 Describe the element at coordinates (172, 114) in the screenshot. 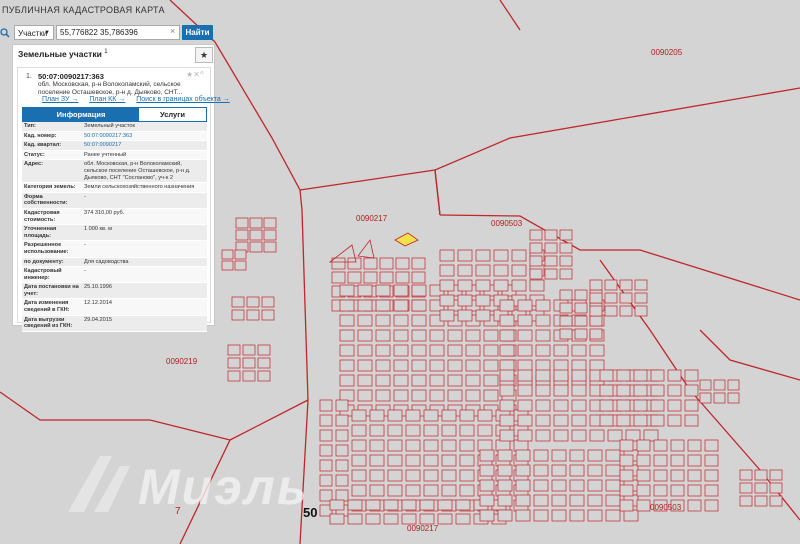

I see `tab-services: Услуги` at that location.